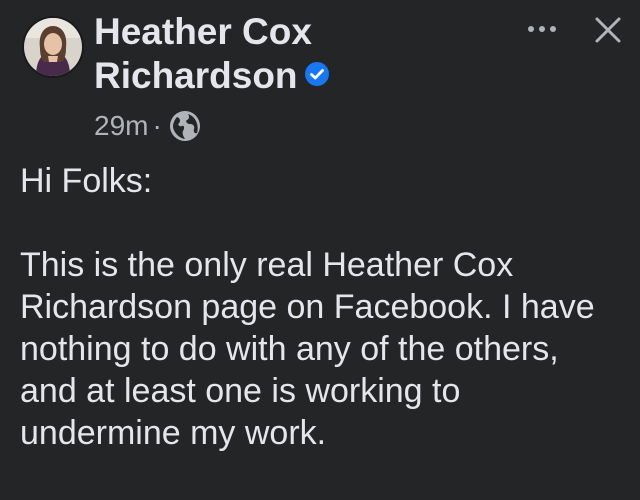  I want to click on author-name: Heather Cox Richardson, so click(254, 55).